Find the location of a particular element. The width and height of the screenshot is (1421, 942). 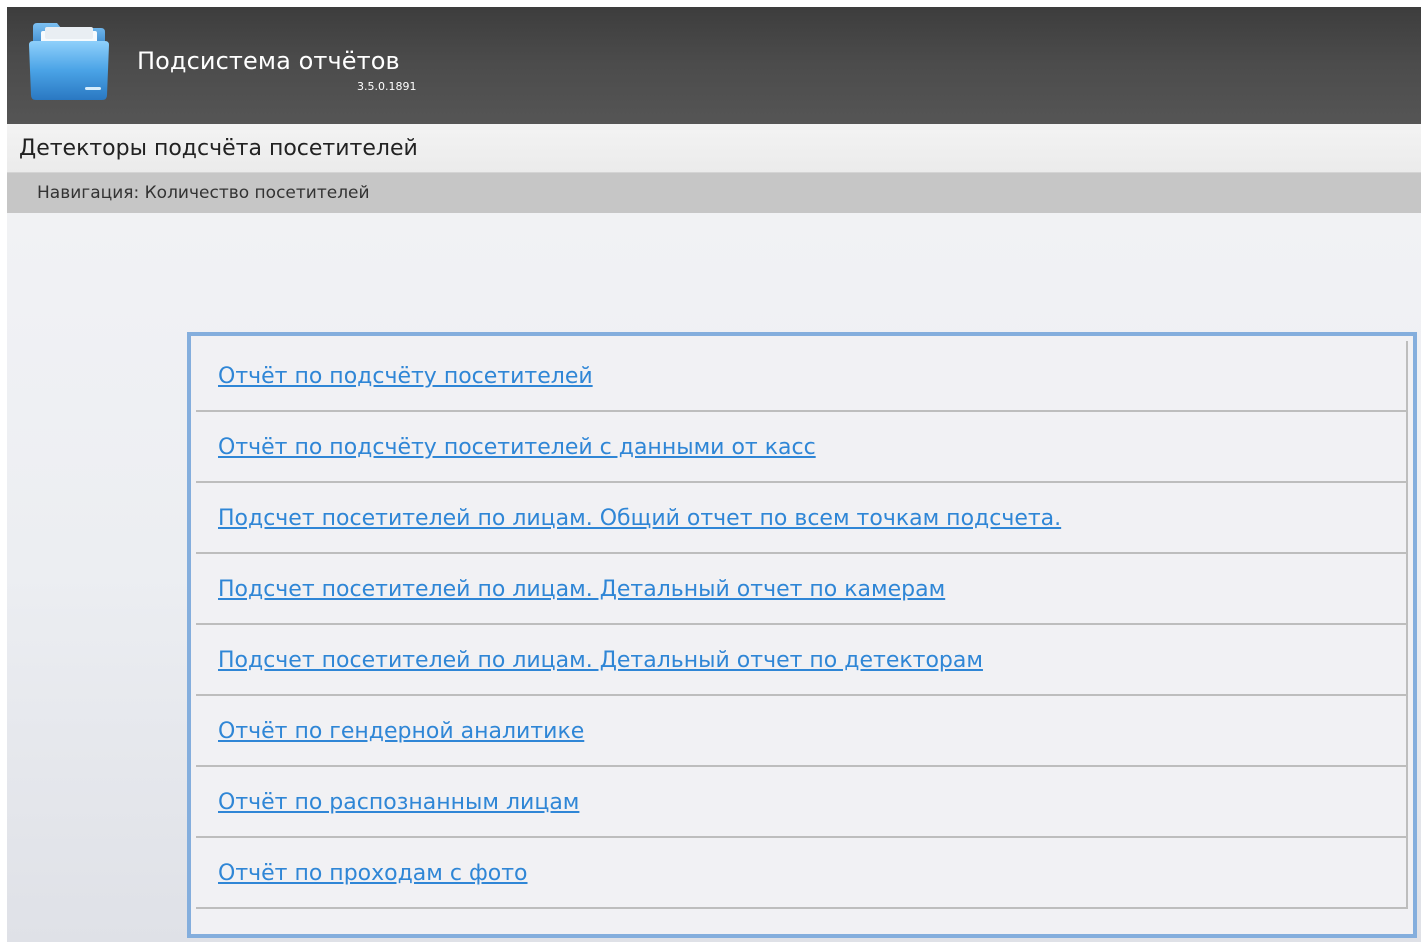

section-bar: Детекторы подсчёта посетителей is located at coordinates (714, 148).